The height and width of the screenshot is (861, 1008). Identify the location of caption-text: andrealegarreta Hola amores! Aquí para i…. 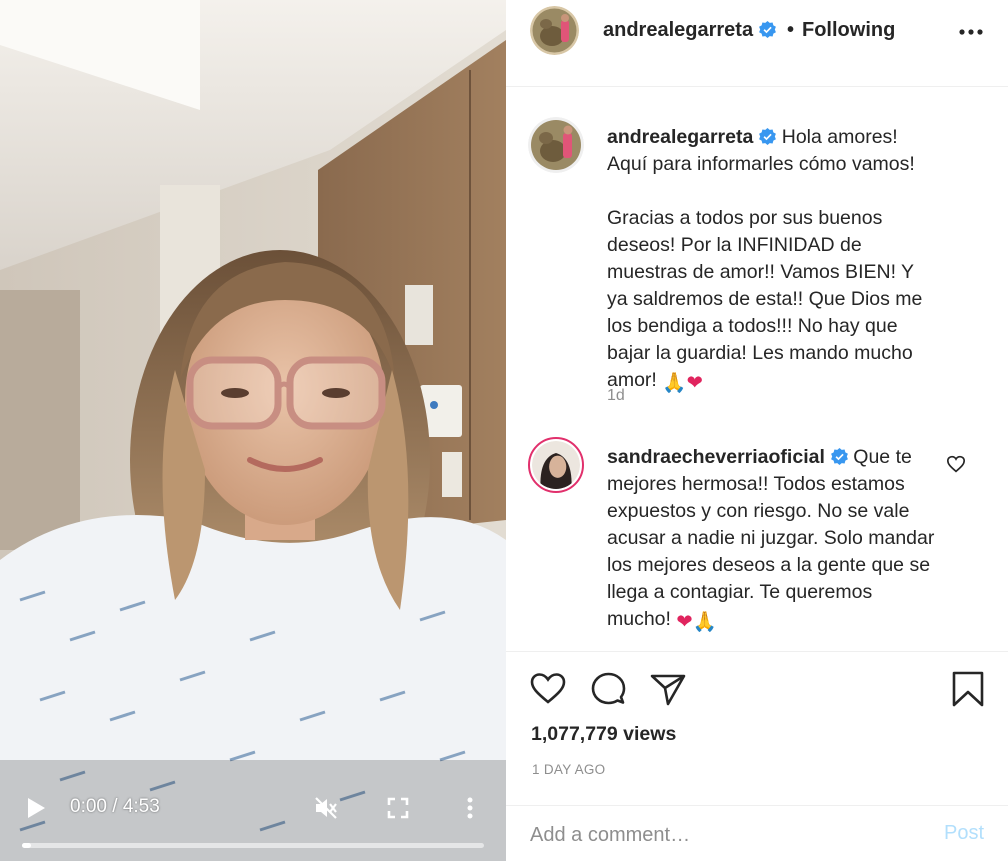
(772, 260).